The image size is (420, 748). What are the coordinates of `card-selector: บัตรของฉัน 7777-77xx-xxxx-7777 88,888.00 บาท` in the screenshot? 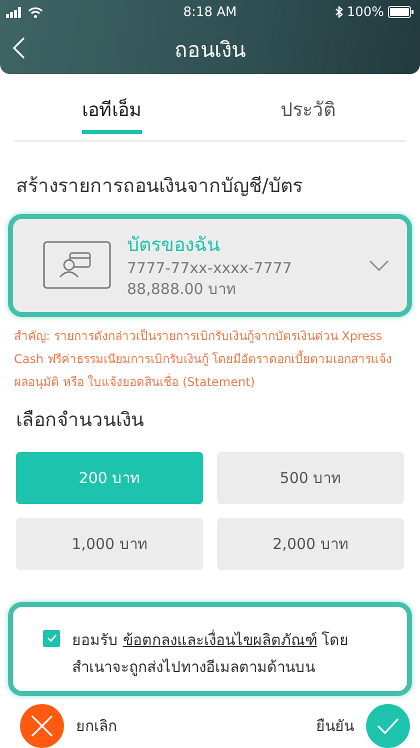 It's located at (210, 265).